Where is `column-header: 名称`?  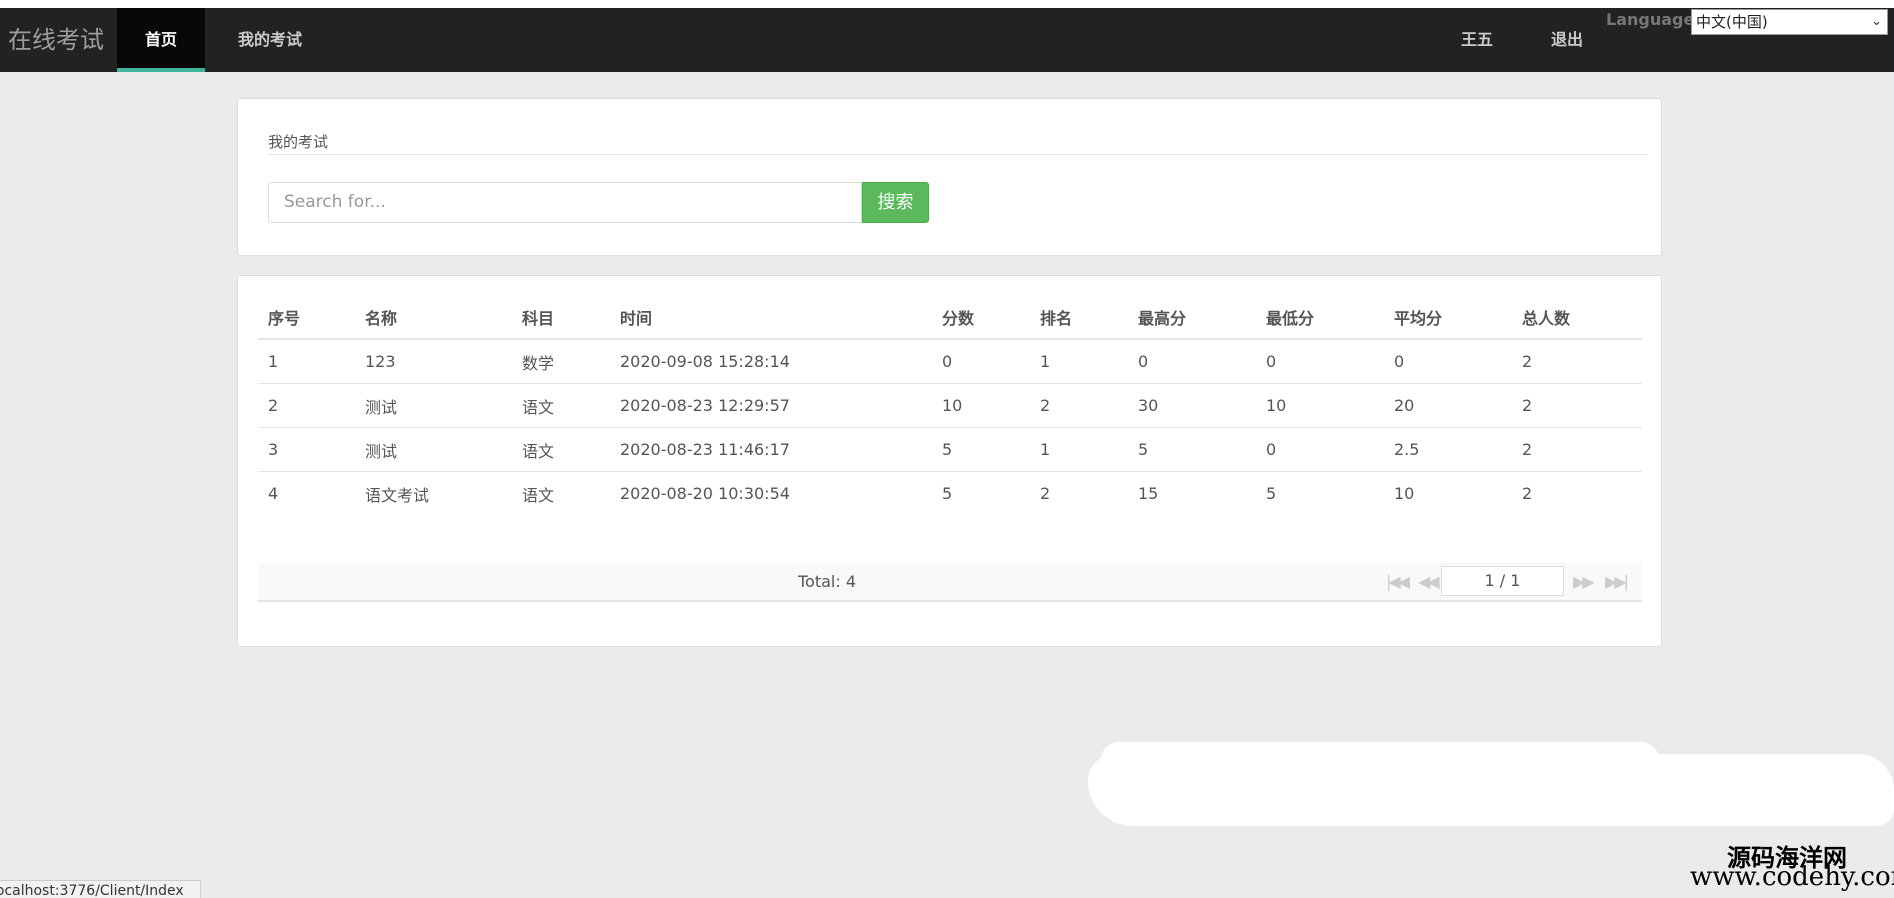
column-header: 名称 is located at coordinates (433, 318).